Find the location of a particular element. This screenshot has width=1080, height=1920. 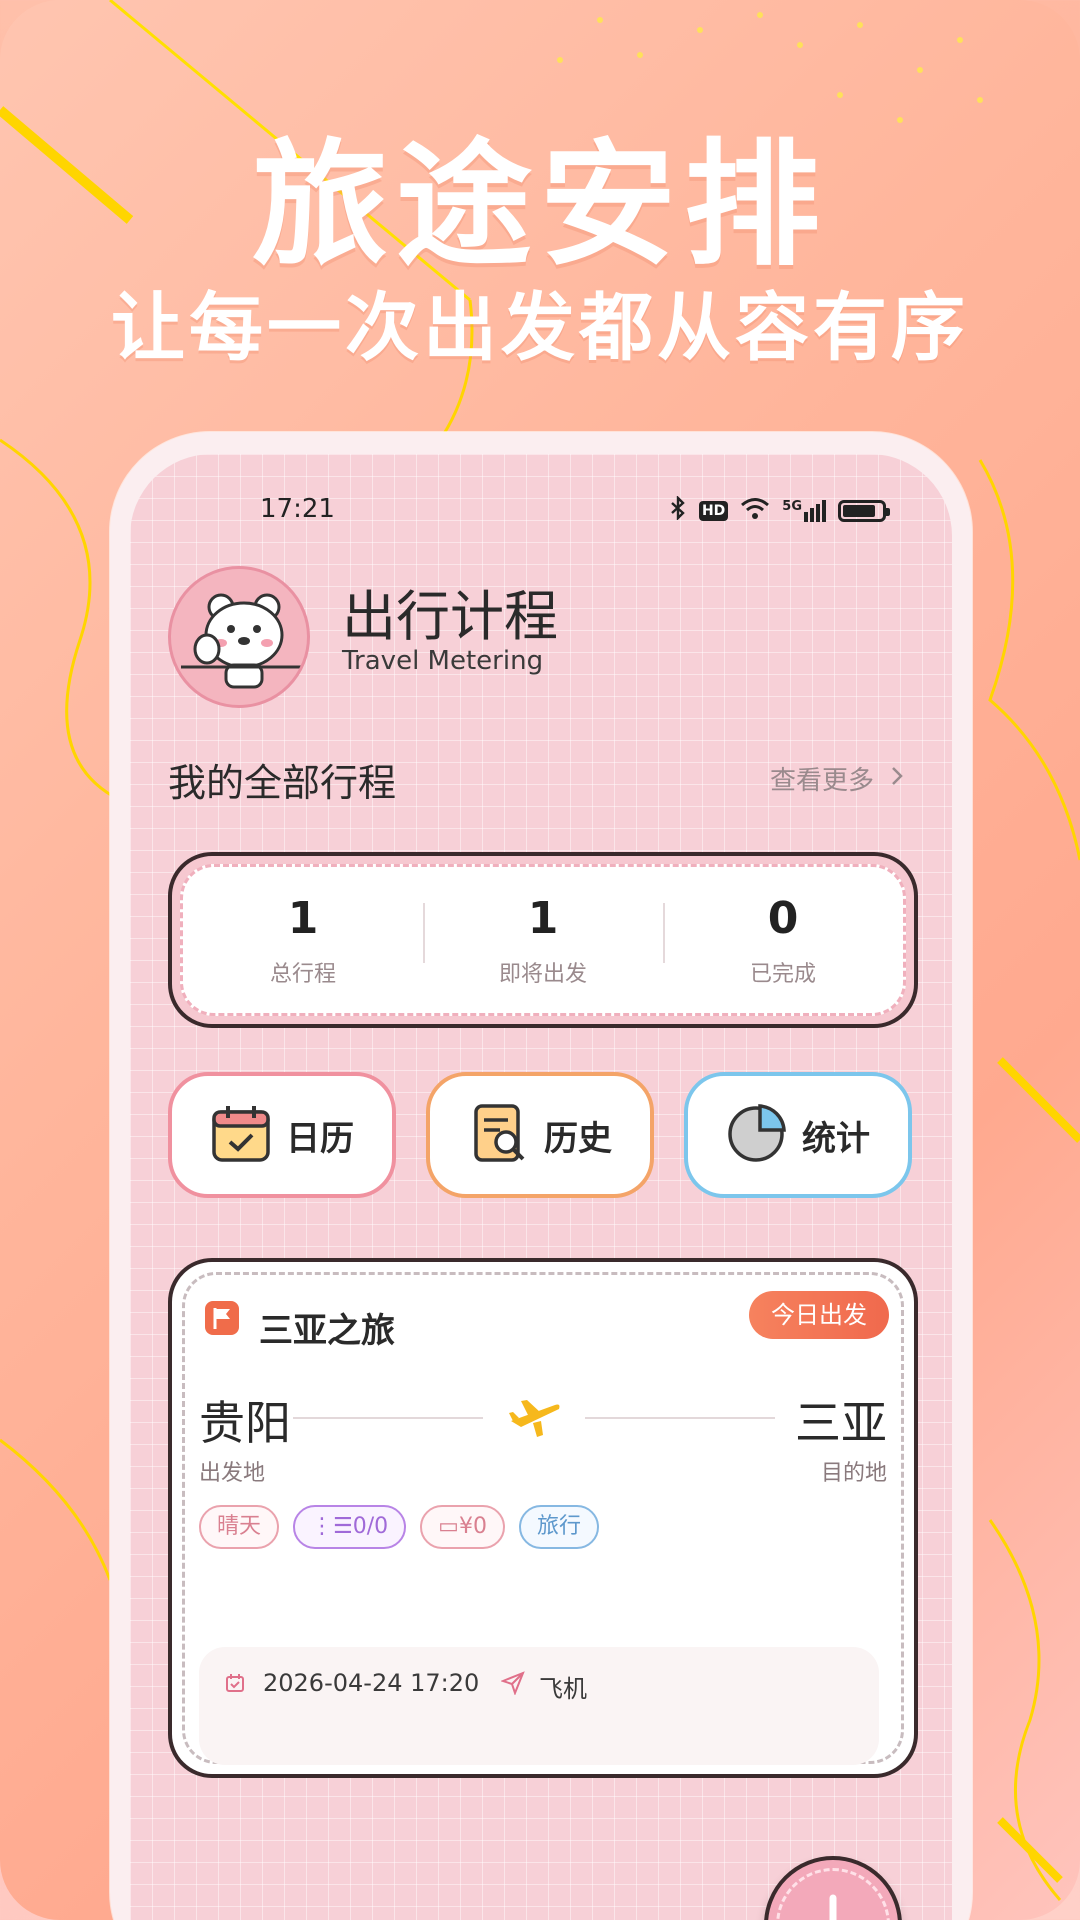

checklist-icon: ⋮☰ is located at coordinates (332, 1526).